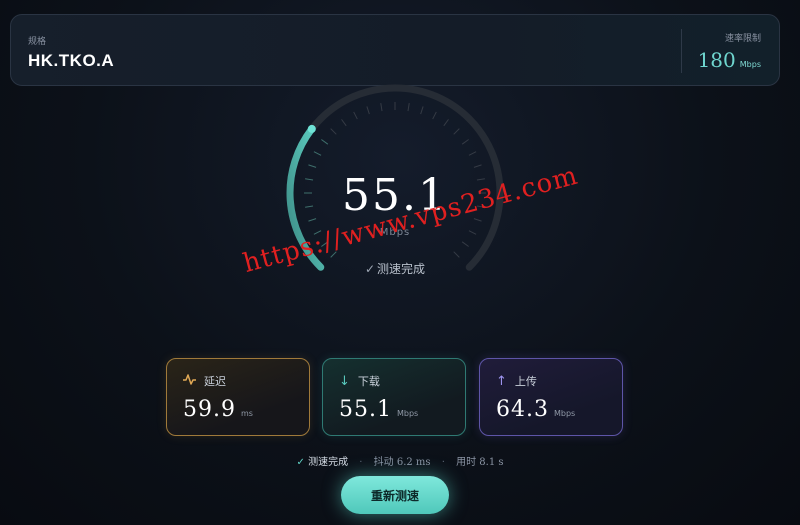 The height and width of the screenshot is (525, 800). What do you see at coordinates (407, 413) in the screenshot?
I see `download-unit: Mbps` at bounding box center [407, 413].